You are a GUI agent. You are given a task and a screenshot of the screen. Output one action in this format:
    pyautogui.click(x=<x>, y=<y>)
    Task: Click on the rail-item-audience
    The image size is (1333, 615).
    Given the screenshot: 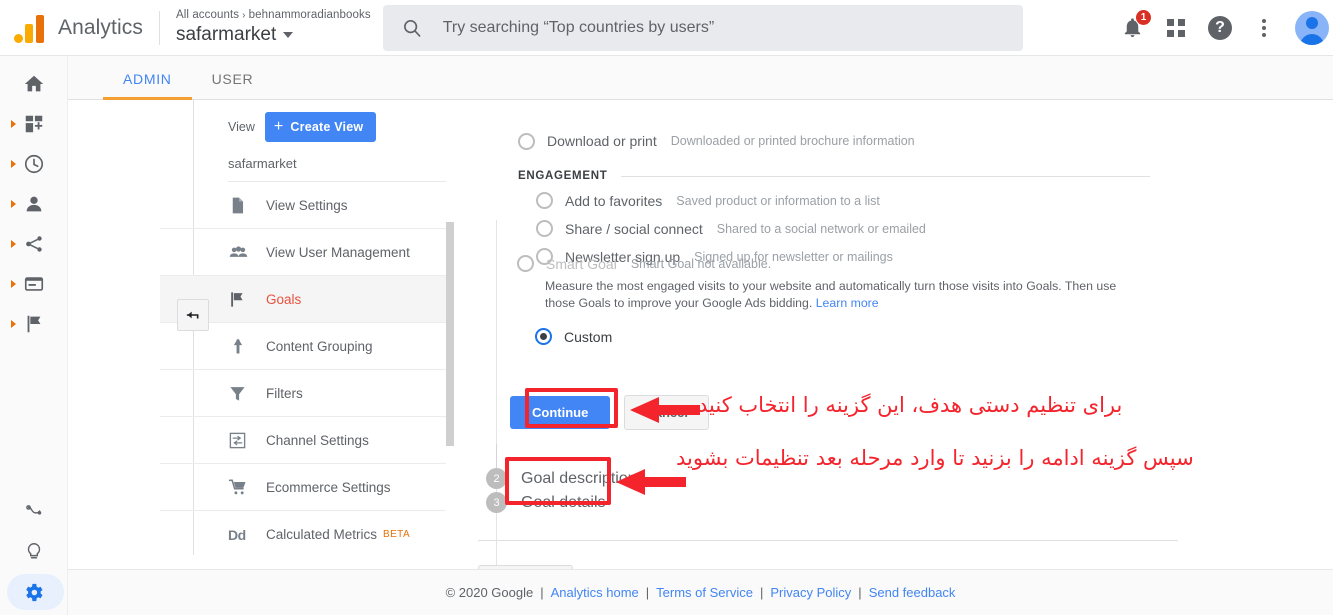 What is the action you would take?
    pyautogui.click(x=33, y=204)
    